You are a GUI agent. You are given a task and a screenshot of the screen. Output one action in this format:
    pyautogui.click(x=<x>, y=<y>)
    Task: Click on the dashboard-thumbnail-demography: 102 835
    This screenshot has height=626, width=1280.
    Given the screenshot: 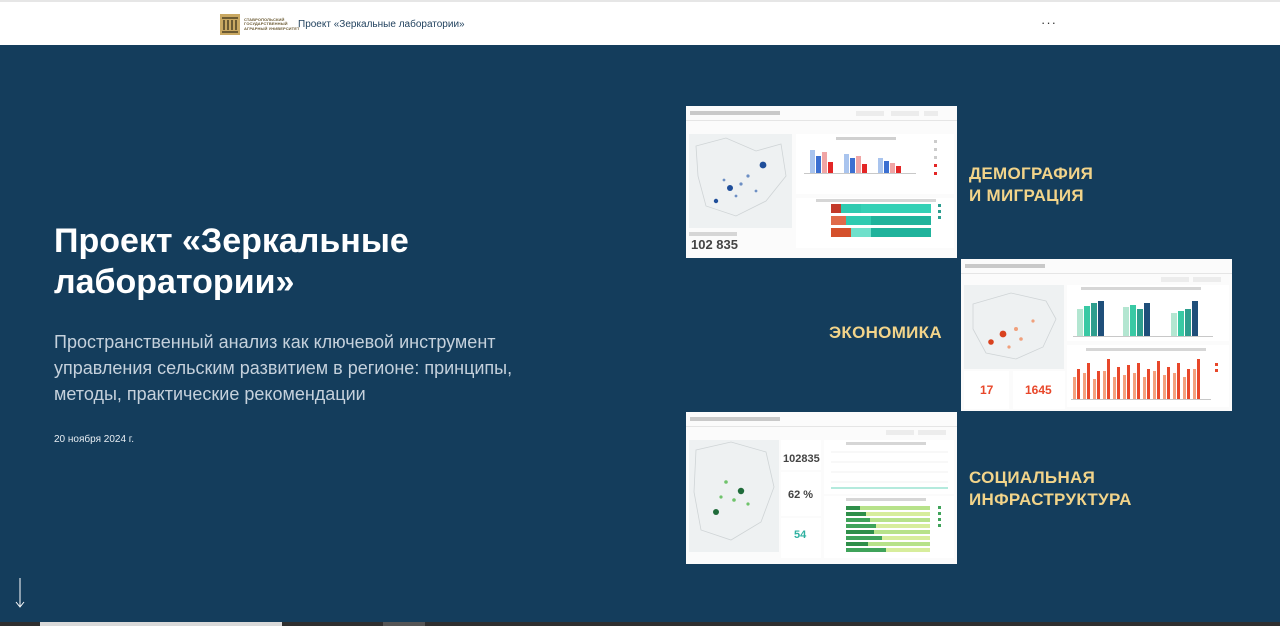 What is the action you would take?
    pyautogui.click(x=821, y=182)
    